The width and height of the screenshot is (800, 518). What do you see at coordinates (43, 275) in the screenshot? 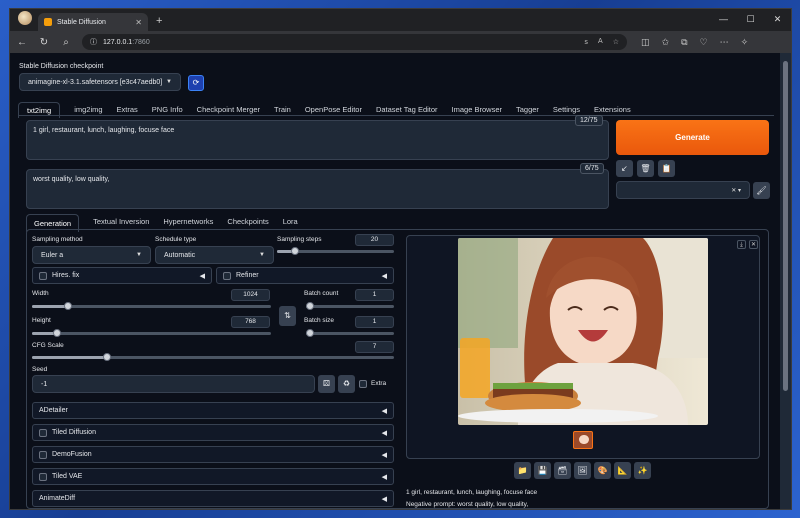
I see `hires-fix-checkbox` at bounding box center [43, 275].